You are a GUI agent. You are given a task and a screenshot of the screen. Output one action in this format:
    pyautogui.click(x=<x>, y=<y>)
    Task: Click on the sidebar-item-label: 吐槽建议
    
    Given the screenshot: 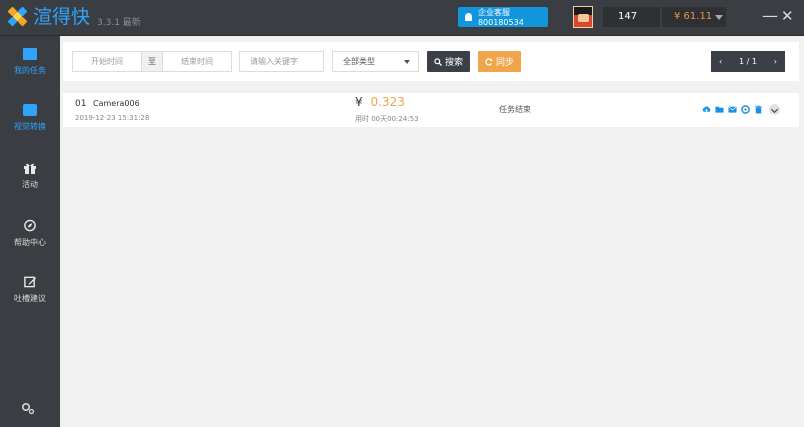 What is the action you would take?
    pyautogui.click(x=30, y=298)
    